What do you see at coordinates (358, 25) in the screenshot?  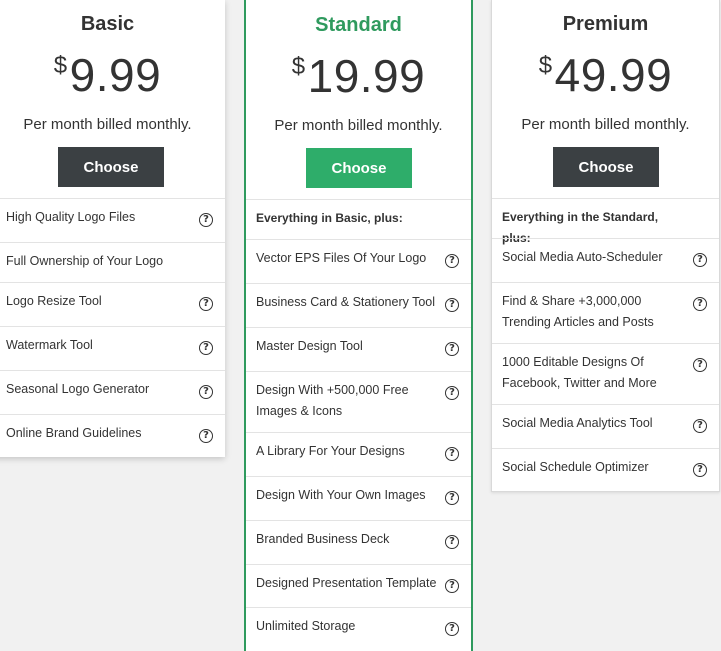 I see `plan-name: Standard` at bounding box center [358, 25].